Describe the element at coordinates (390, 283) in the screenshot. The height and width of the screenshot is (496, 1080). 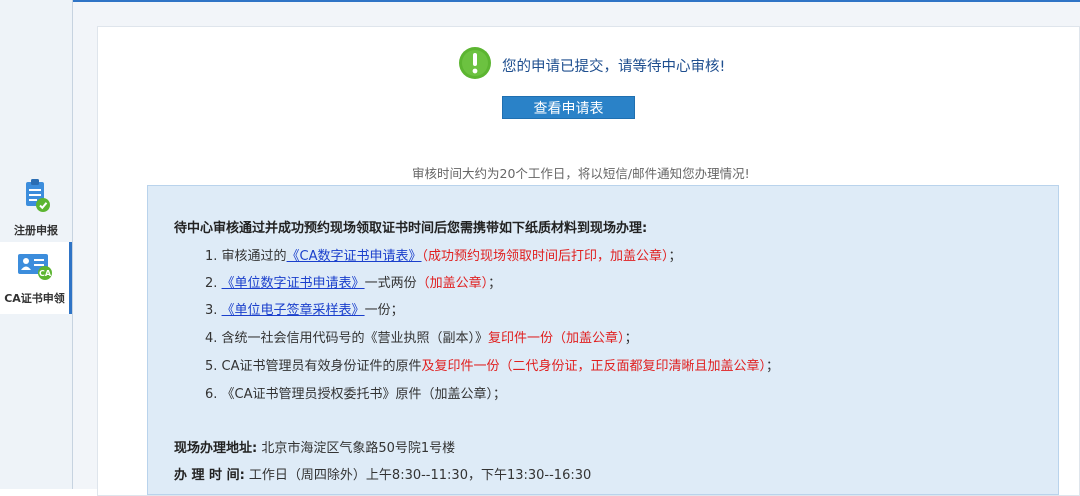
I see `item-text: 一式两份` at that location.